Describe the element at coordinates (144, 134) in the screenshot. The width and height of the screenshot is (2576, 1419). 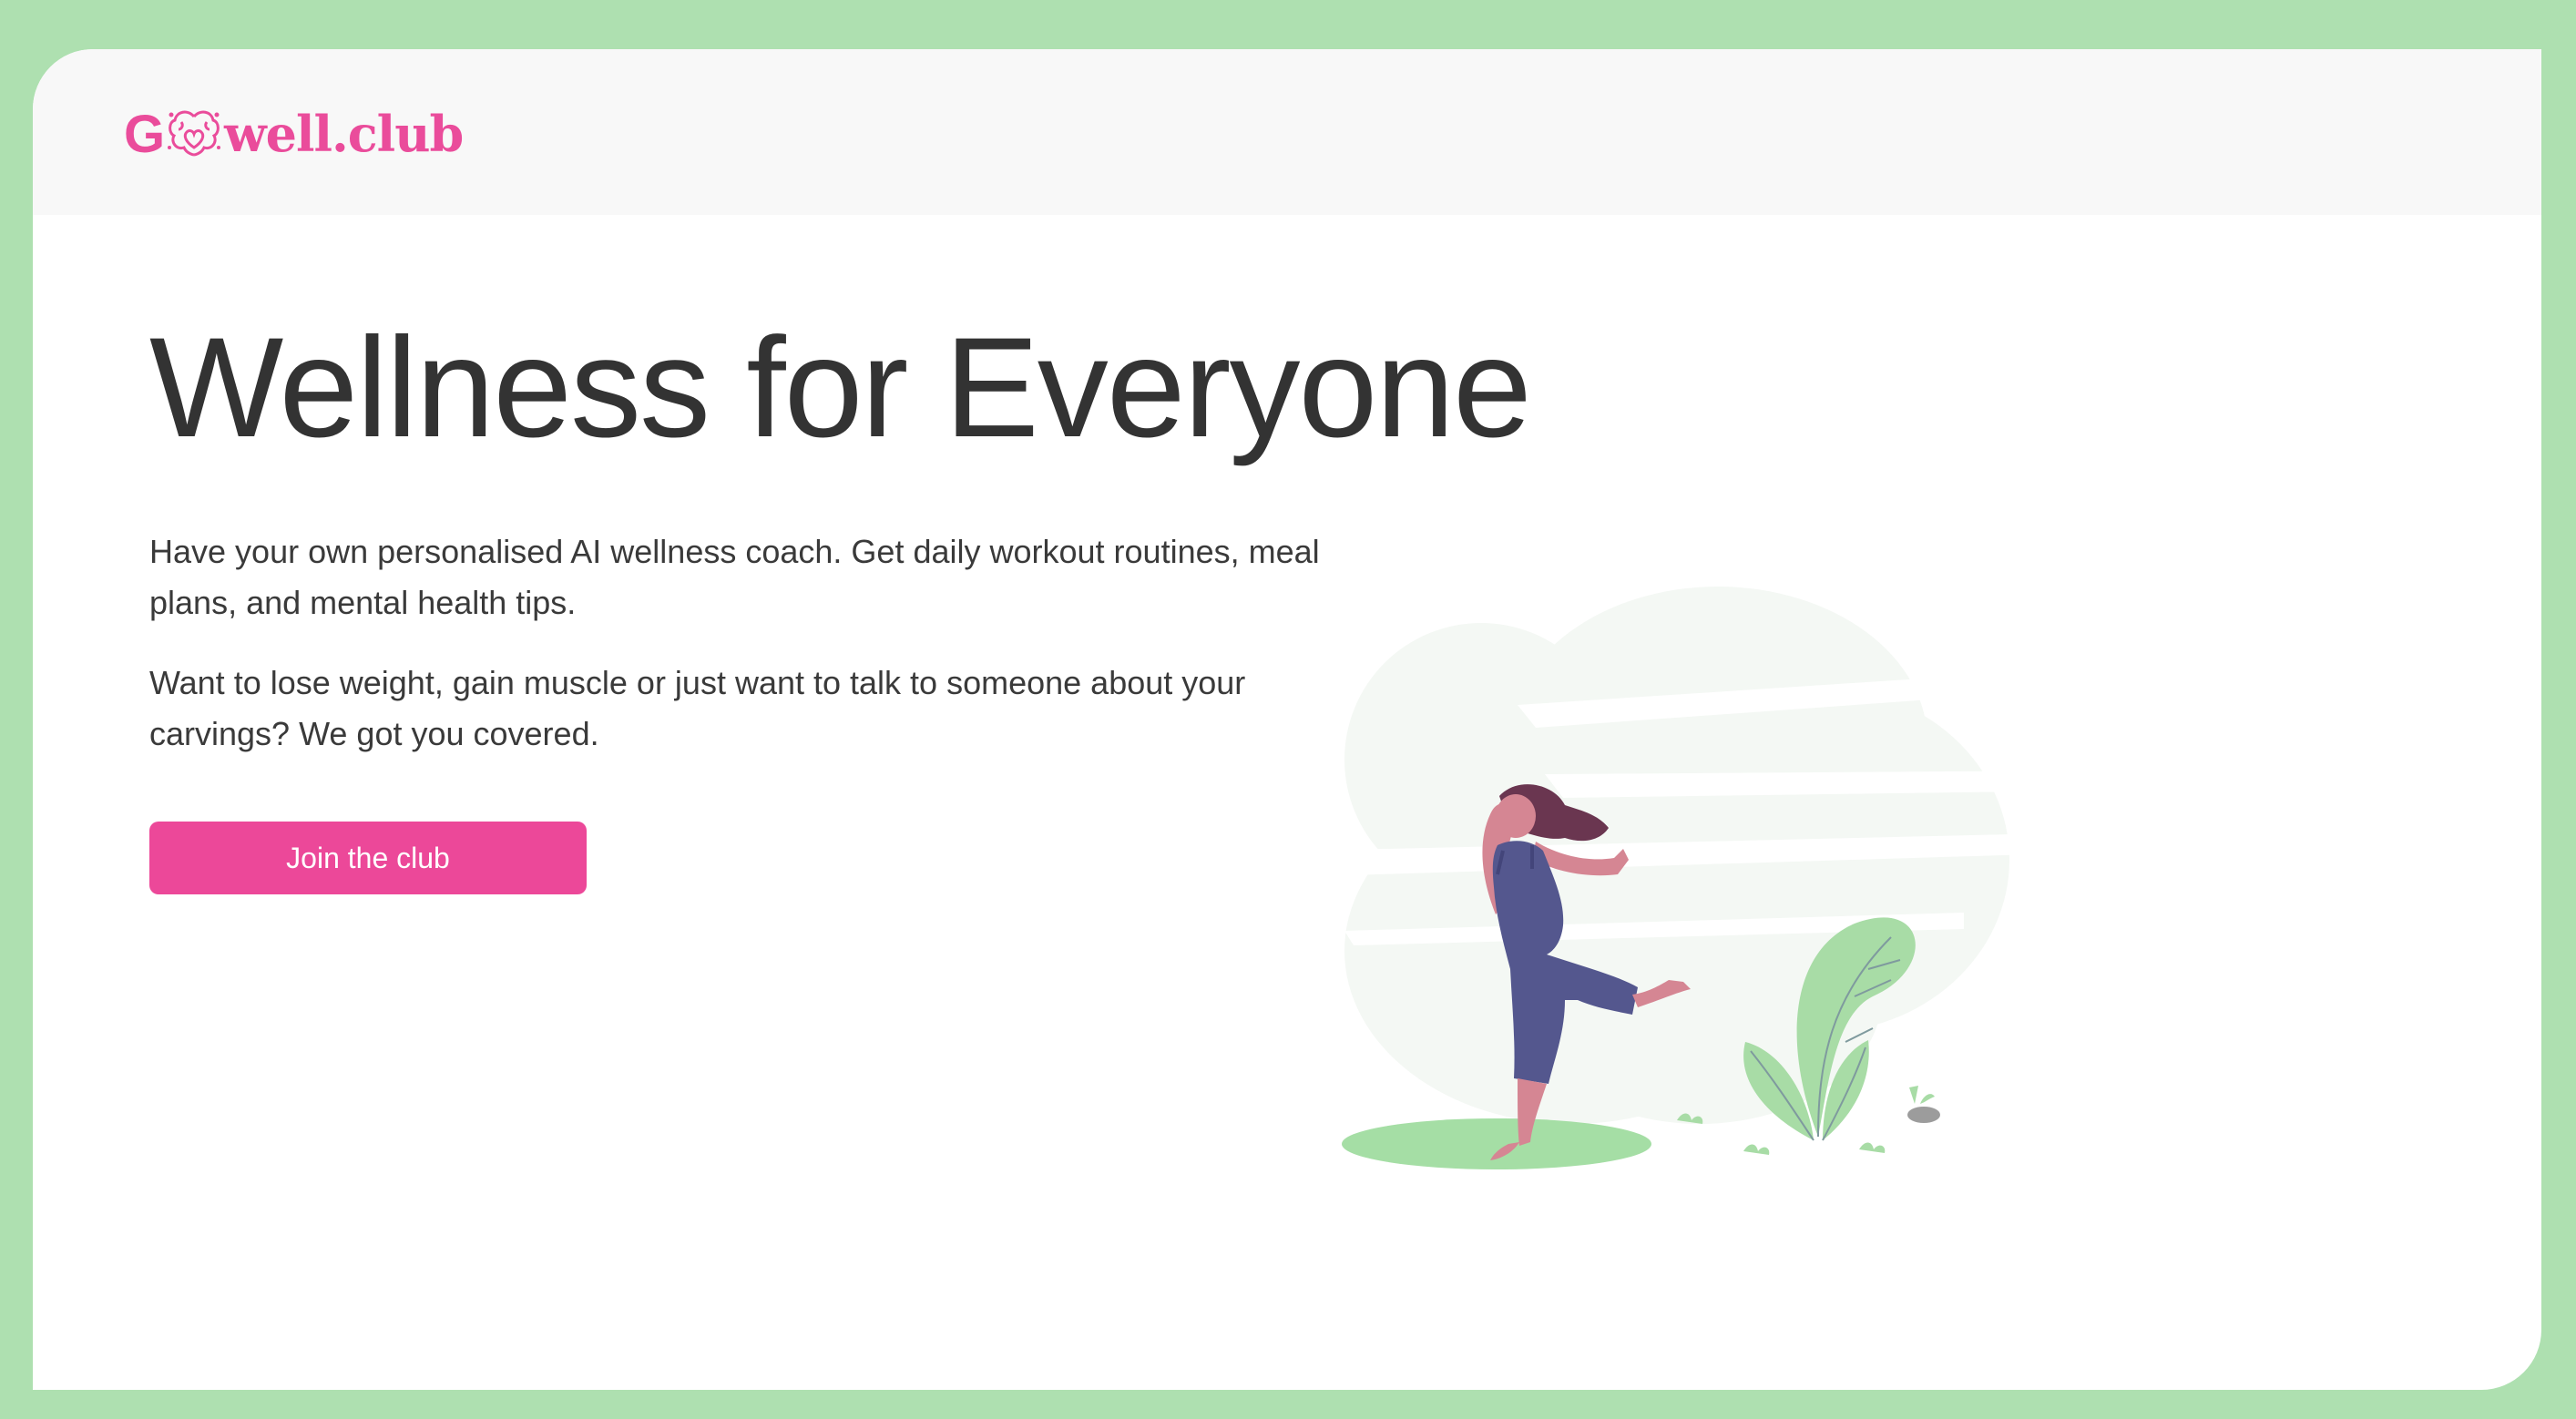
I see `logo-letter: G` at that location.